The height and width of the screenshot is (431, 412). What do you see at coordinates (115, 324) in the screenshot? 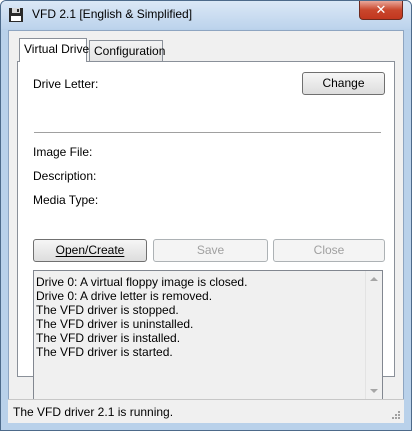
I see `log-line: The VFD driver is uninstalled.` at bounding box center [115, 324].